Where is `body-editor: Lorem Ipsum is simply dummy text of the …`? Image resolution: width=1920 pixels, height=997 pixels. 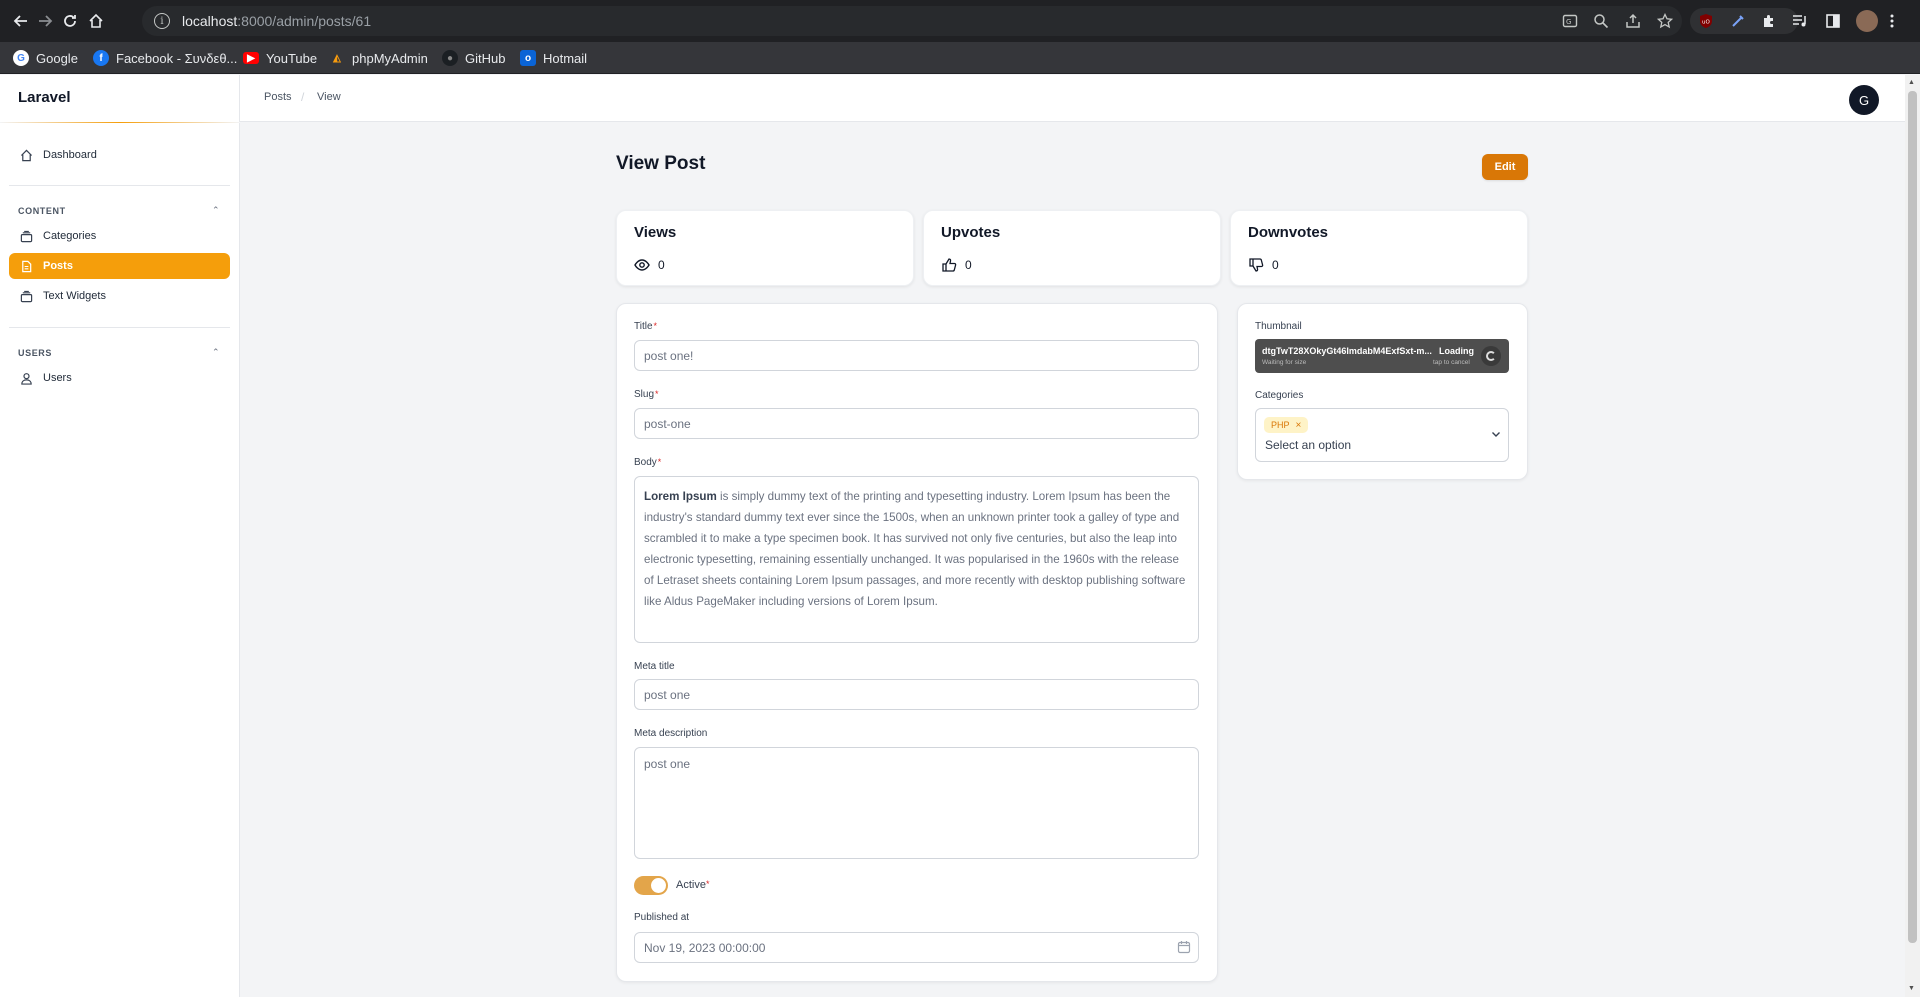
body-editor: Lorem Ipsum is simply dummy text of the … is located at coordinates (916, 559).